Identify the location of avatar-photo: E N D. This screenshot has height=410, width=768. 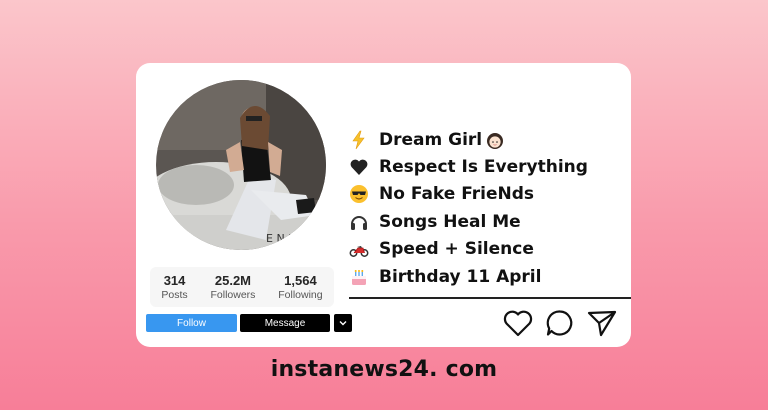
(241, 165).